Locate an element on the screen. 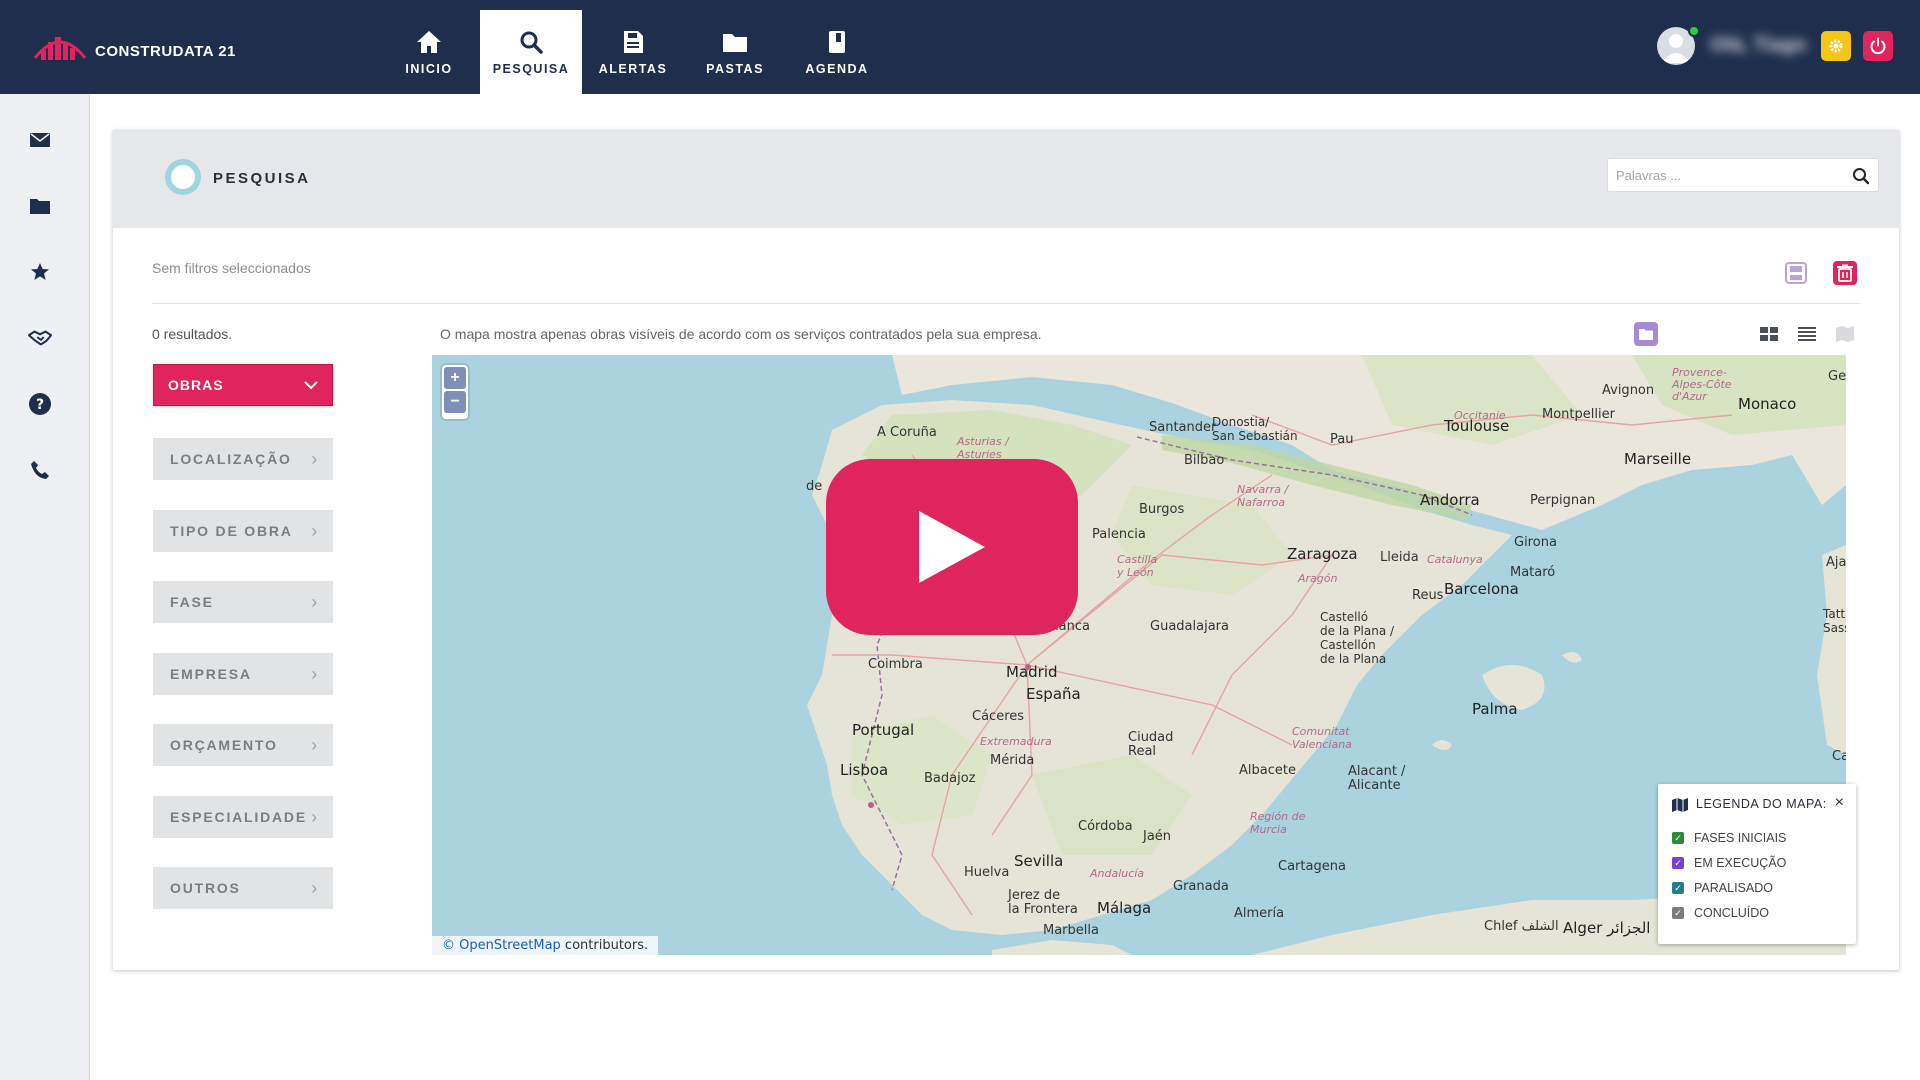  map-label: Aja is located at coordinates (1836, 562).